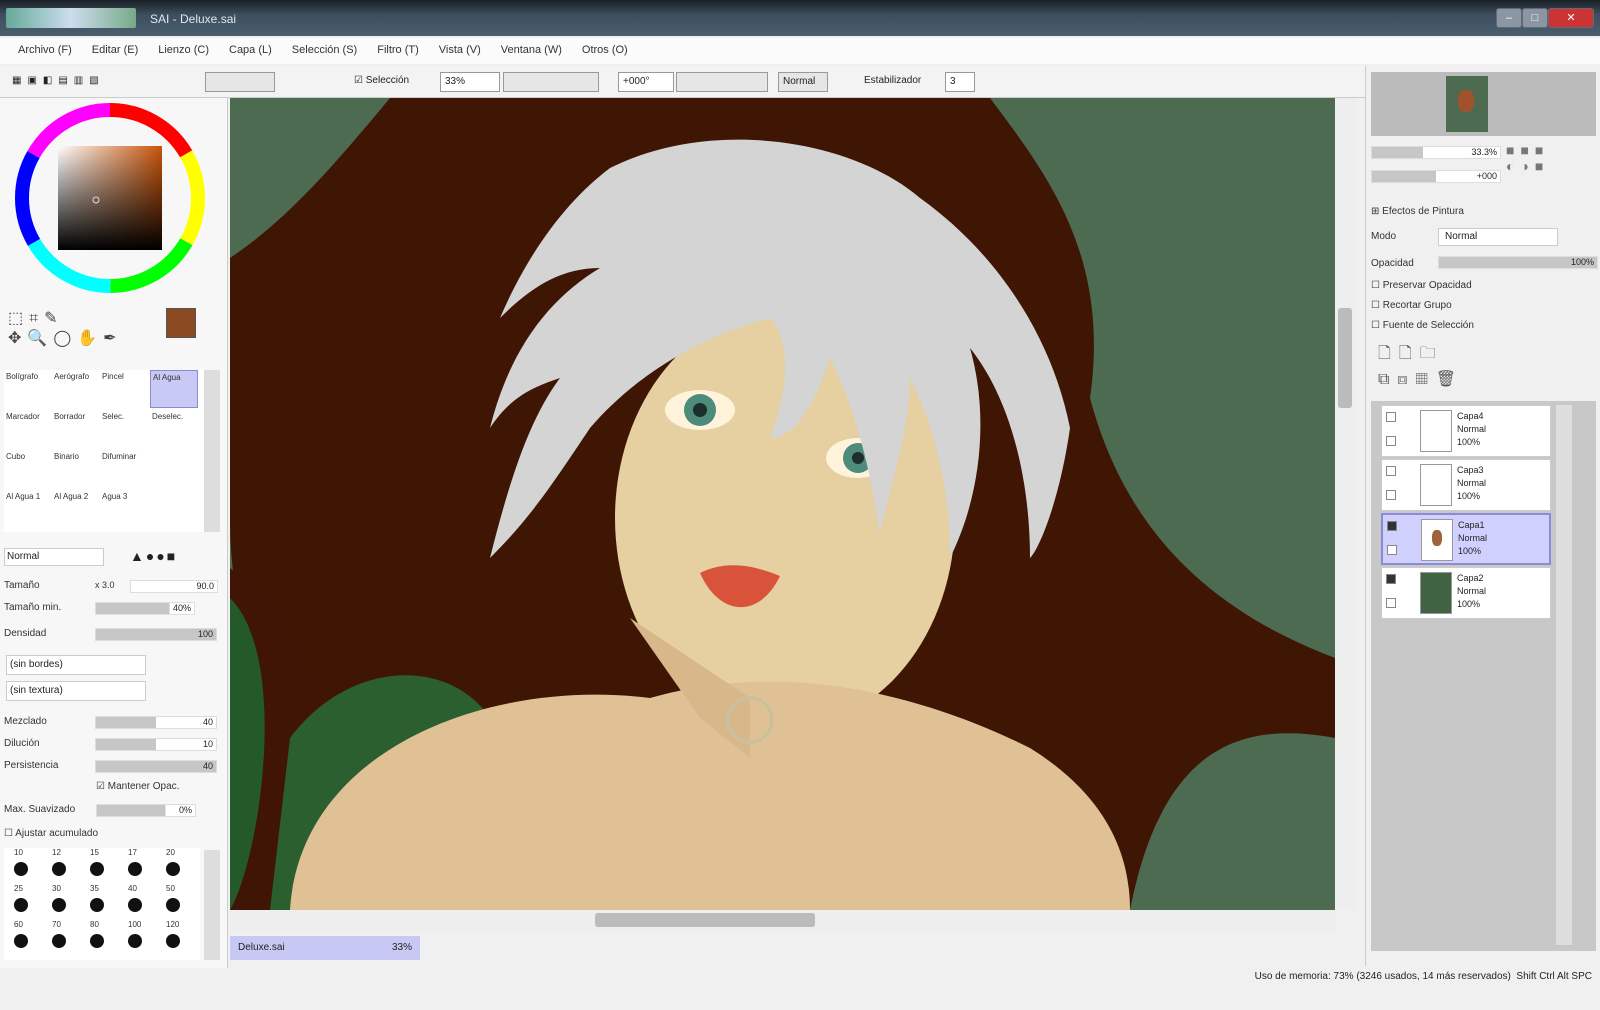 This screenshot has height=1010, width=1600. What do you see at coordinates (175, 557) in the screenshot?
I see `brush-shape-icons: ▲●●■` at bounding box center [175, 557].